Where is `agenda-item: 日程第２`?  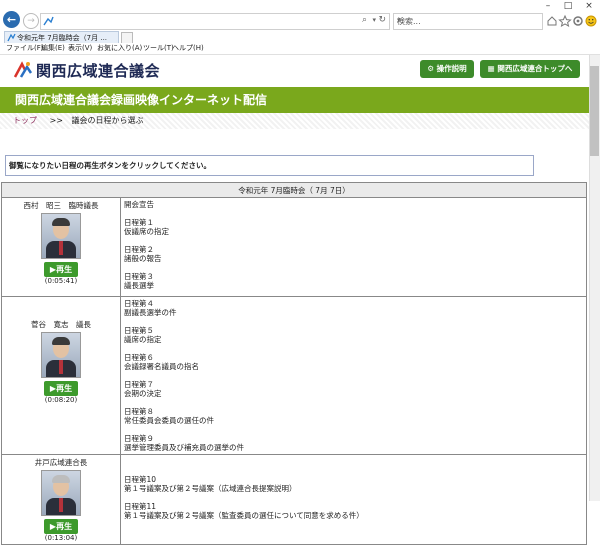 agenda-item: 日程第２ is located at coordinates (139, 249).